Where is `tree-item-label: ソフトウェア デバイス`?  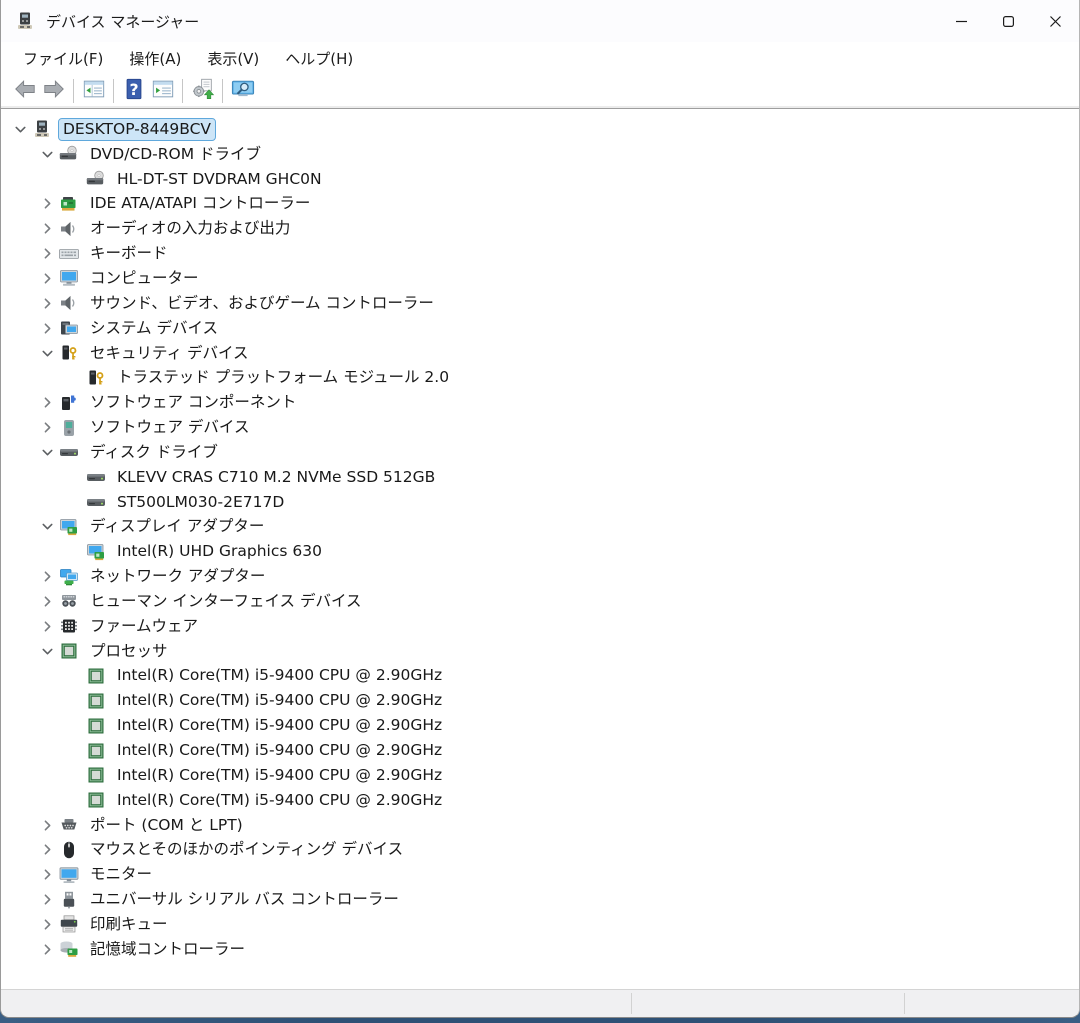
tree-item-label: ソフトウェア デバイス is located at coordinates (170, 427).